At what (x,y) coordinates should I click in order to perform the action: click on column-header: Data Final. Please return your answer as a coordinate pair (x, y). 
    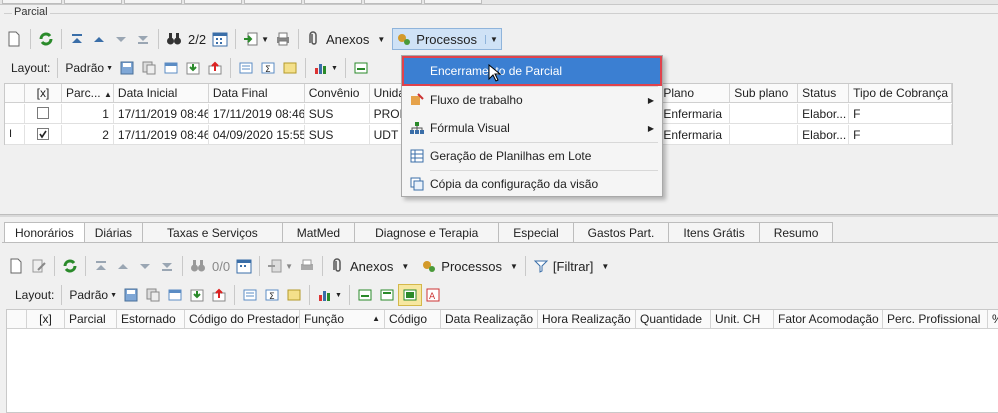
    Looking at the image, I should click on (257, 93).